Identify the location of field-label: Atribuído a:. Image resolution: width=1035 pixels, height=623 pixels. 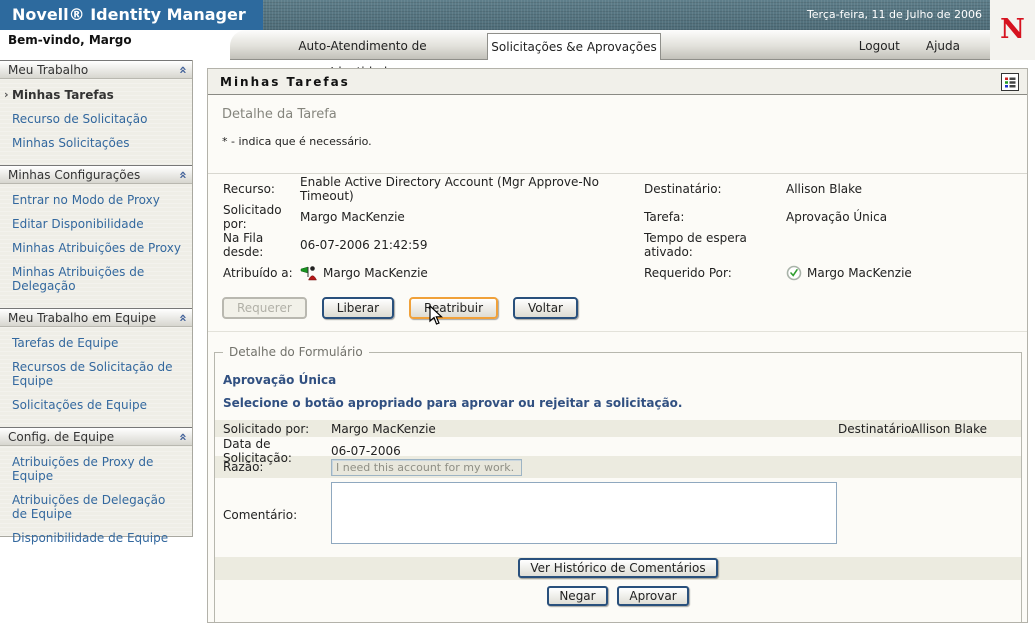
(258, 273).